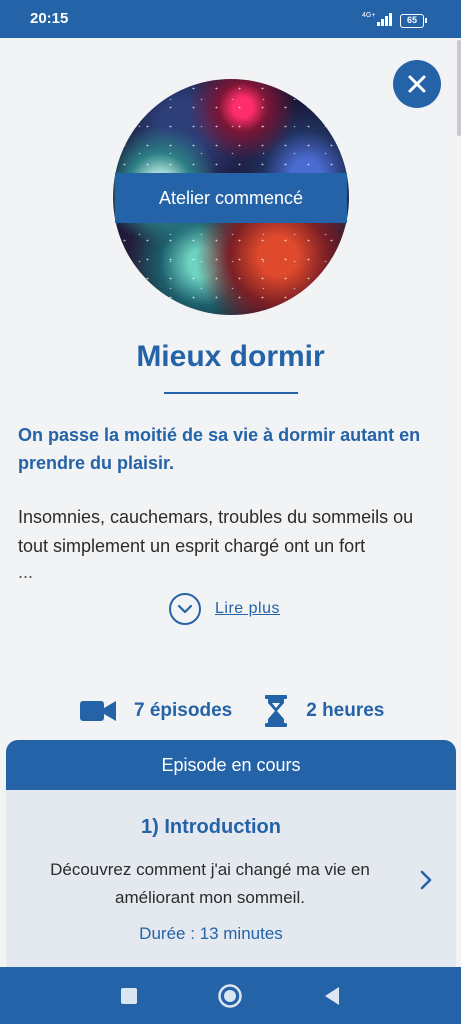  What do you see at coordinates (247, 608) in the screenshot?
I see `read-more-label: Lire plus` at bounding box center [247, 608].